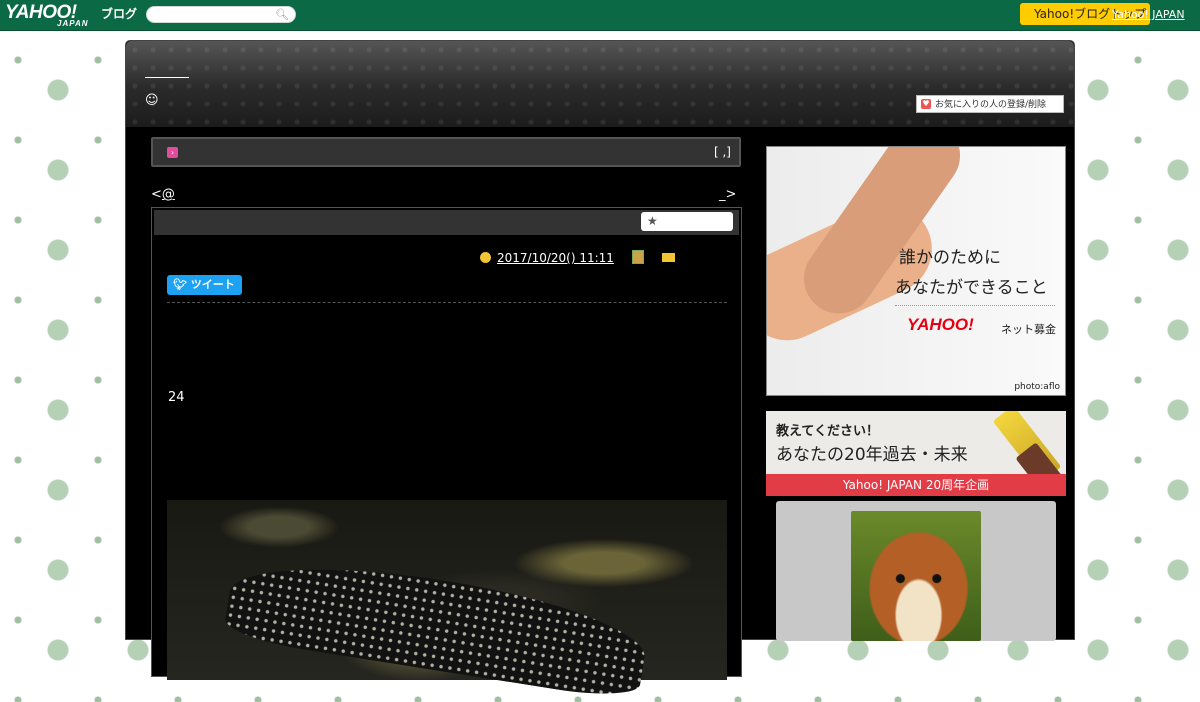 Image resolution: width=1200 pixels, height=702 pixels. Describe the element at coordinates (1028, 329) in the screenshot. I see `ad1-logo-sub: ネット募金` at that location.